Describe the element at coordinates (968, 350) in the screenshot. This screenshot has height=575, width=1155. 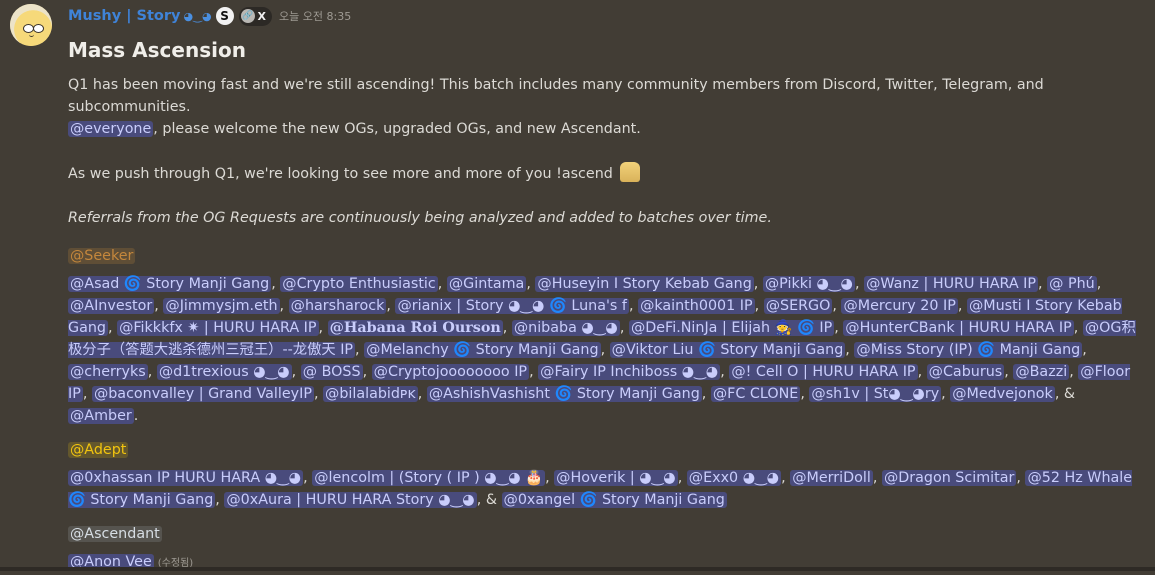
I see `user-mention: @Miss Story (IP) 🌀 Manji Gang` at that location.